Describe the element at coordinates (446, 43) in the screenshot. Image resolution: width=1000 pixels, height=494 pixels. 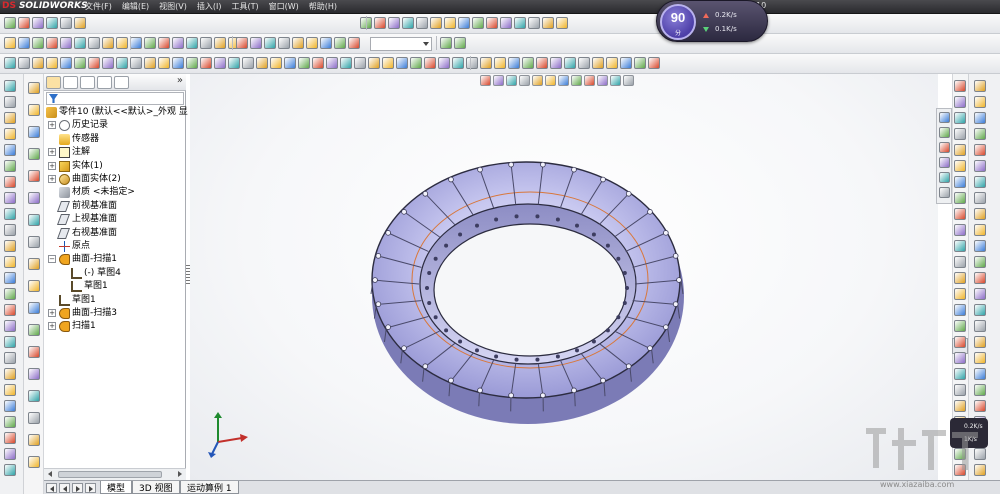
I see `sketch-tool-icon` at that location.